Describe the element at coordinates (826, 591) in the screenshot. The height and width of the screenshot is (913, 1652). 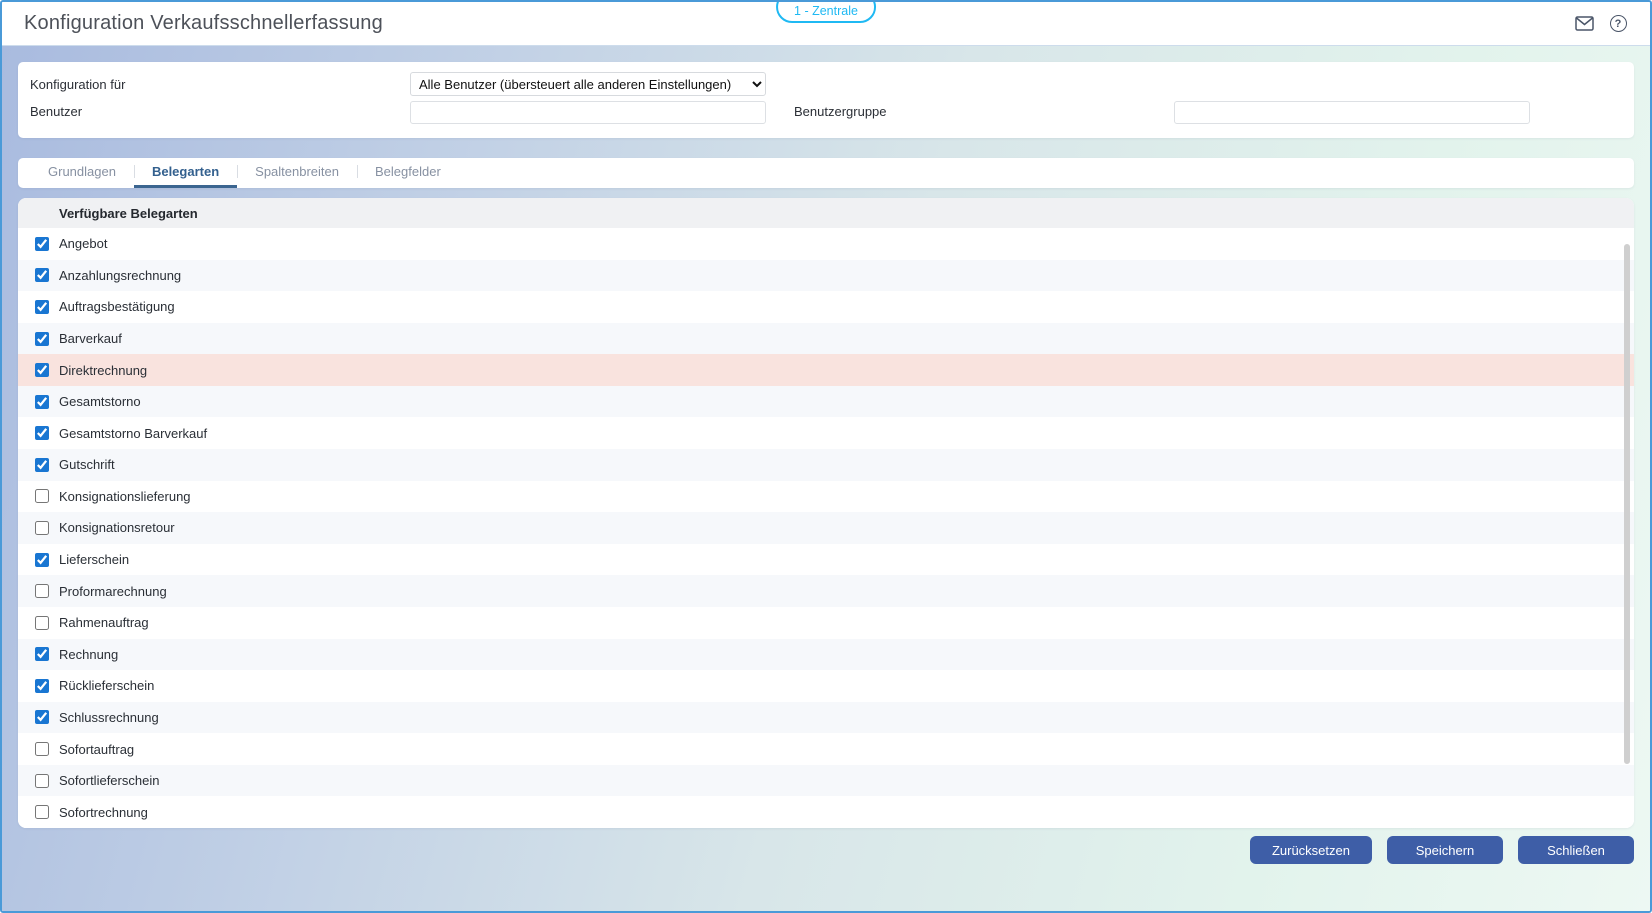
I see `list-item-row: Proformarechnung` at that location.